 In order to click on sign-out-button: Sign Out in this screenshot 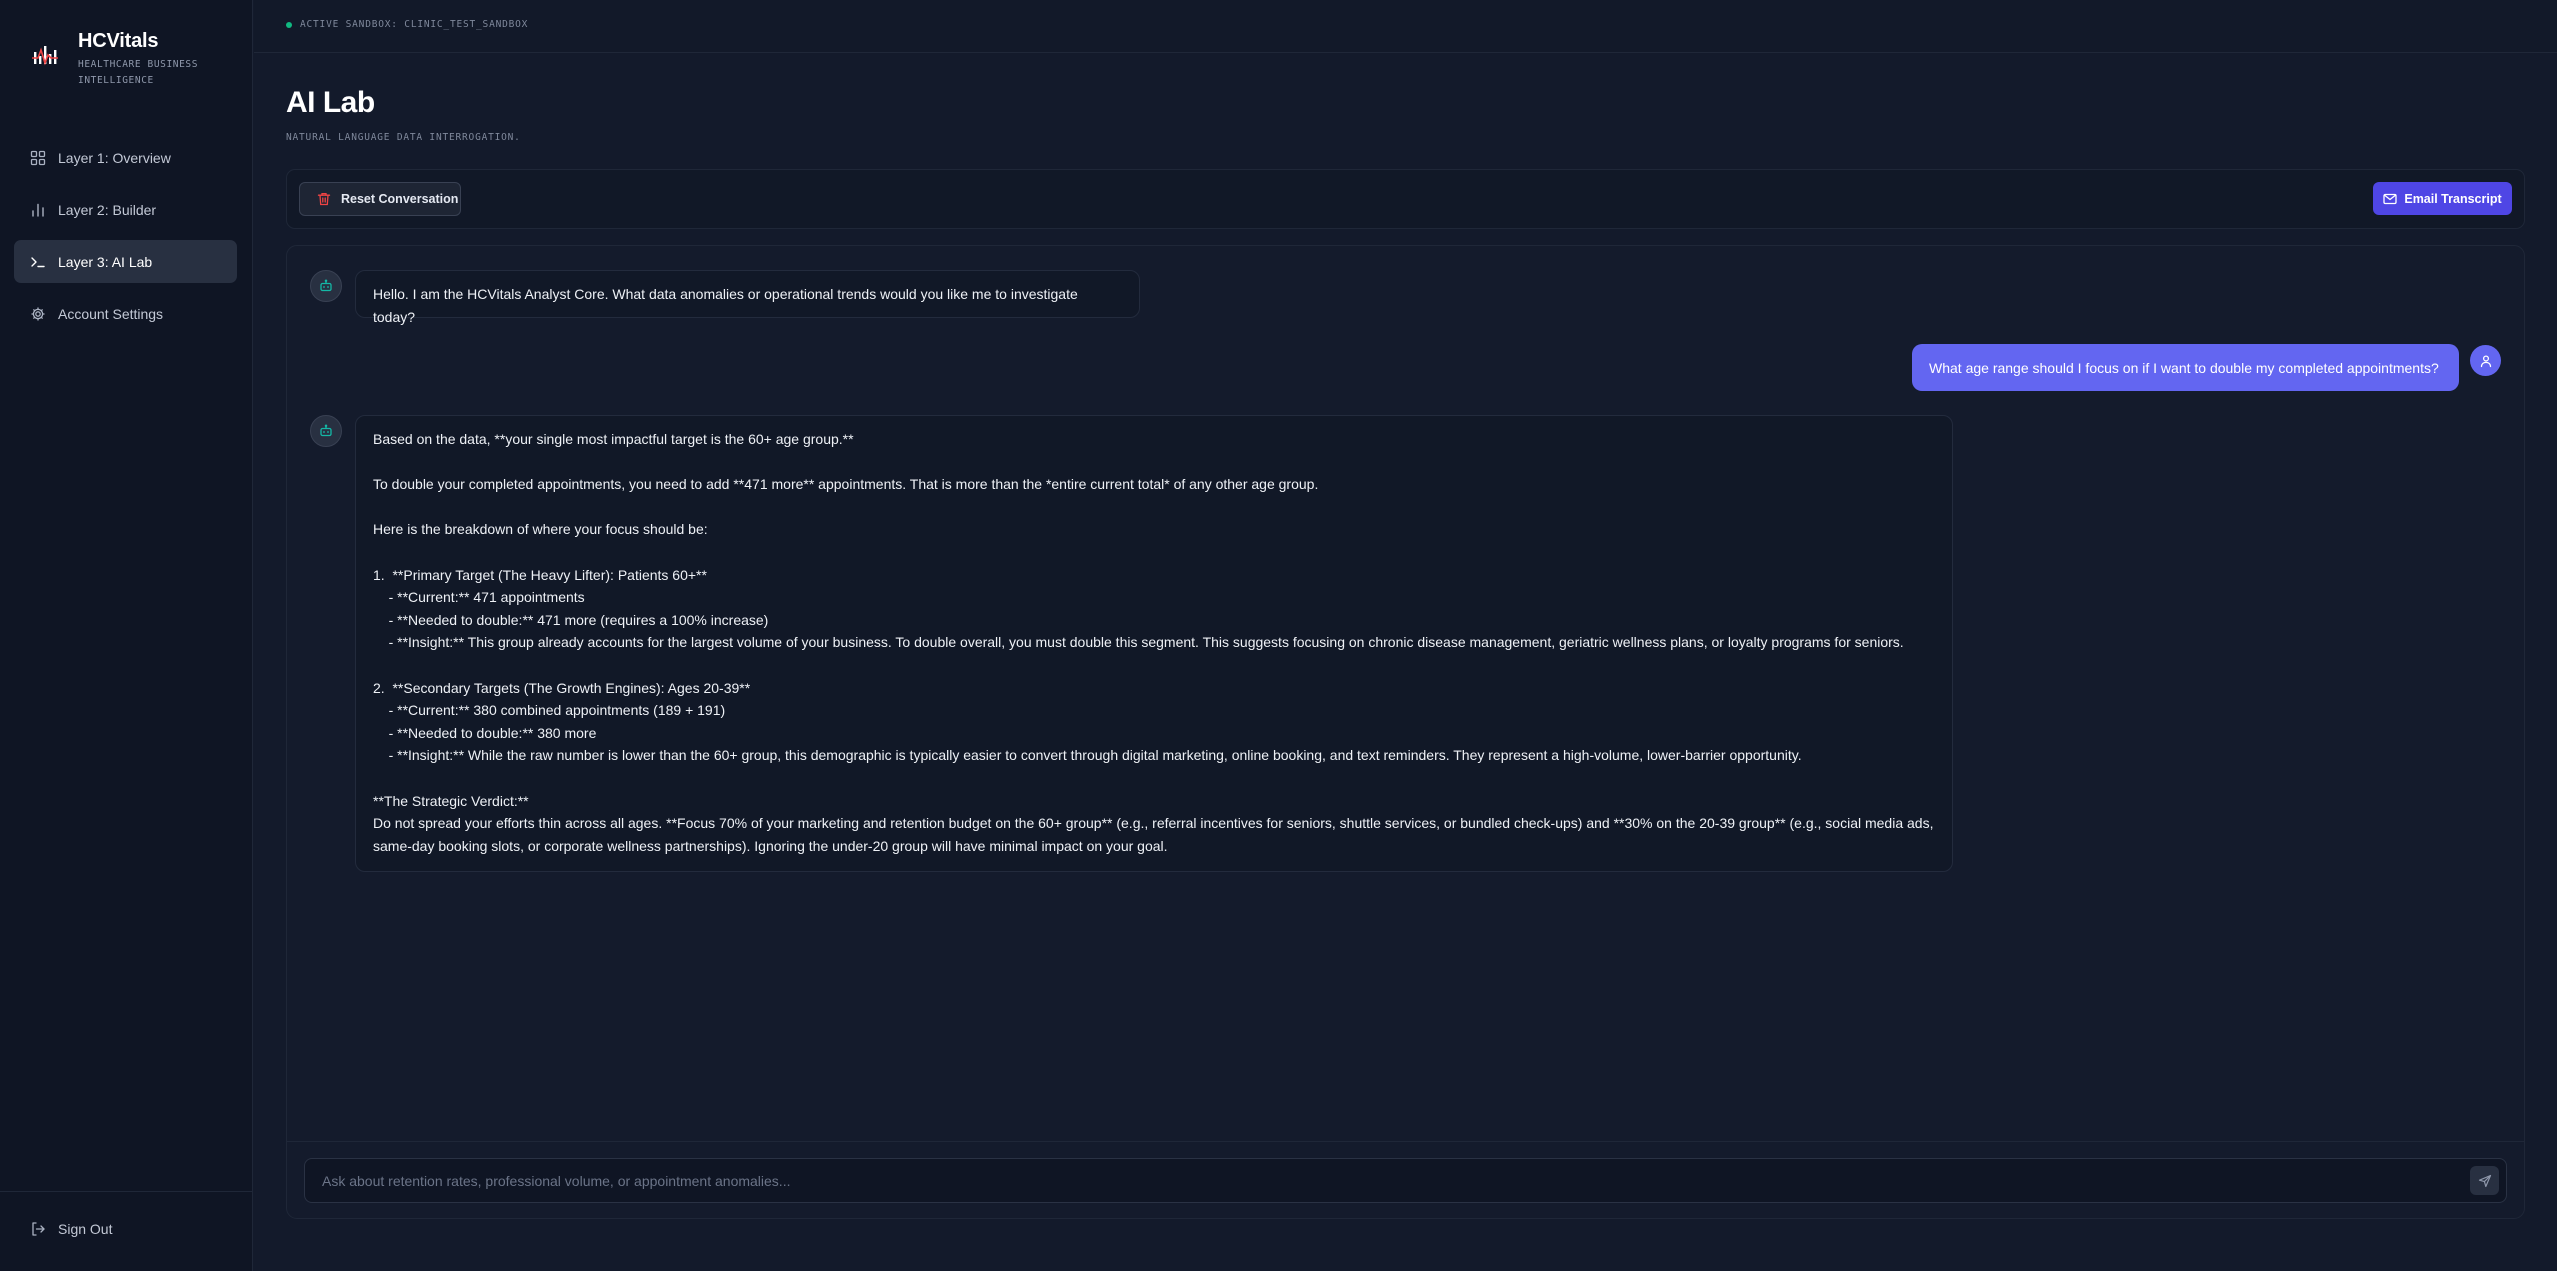, I will do `click(71, 1229)`.